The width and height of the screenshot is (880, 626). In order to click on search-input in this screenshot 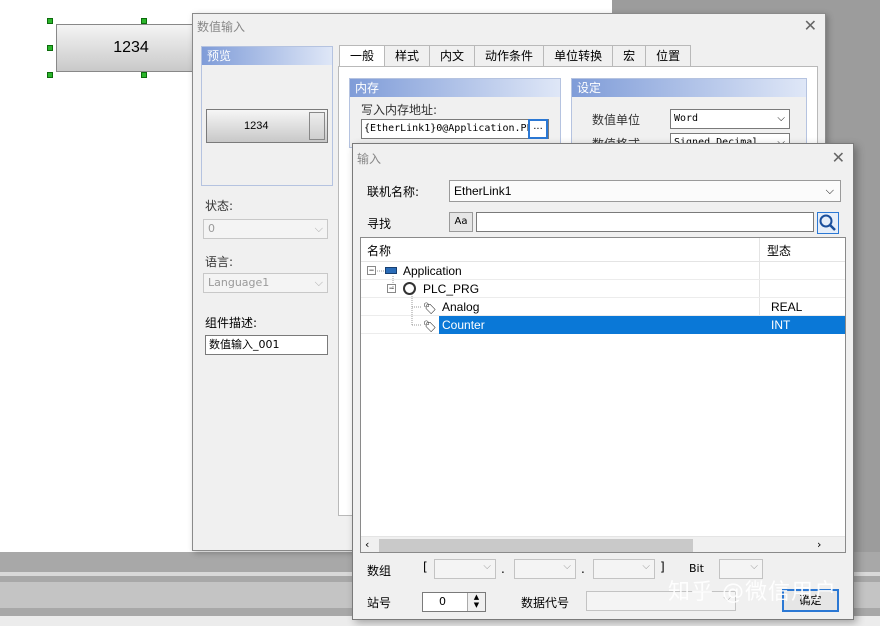, I will do `click(645, 222)`.